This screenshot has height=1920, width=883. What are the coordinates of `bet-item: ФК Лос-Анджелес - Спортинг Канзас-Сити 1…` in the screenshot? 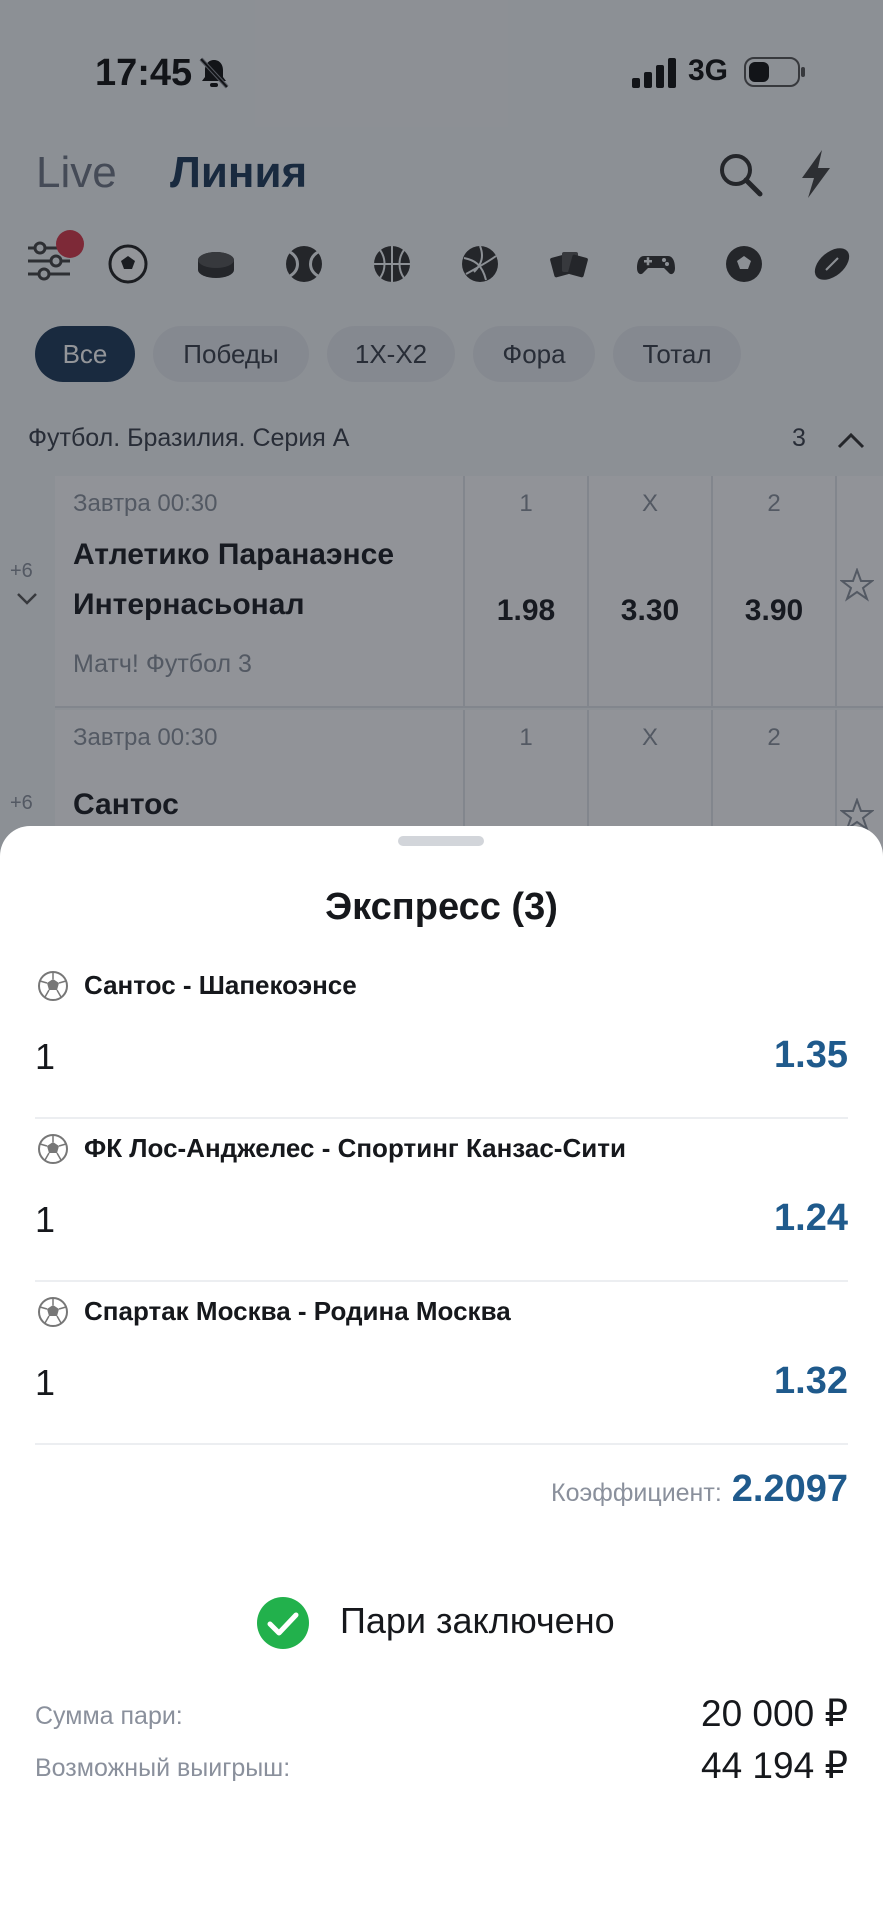 It's located at (441, 1200).